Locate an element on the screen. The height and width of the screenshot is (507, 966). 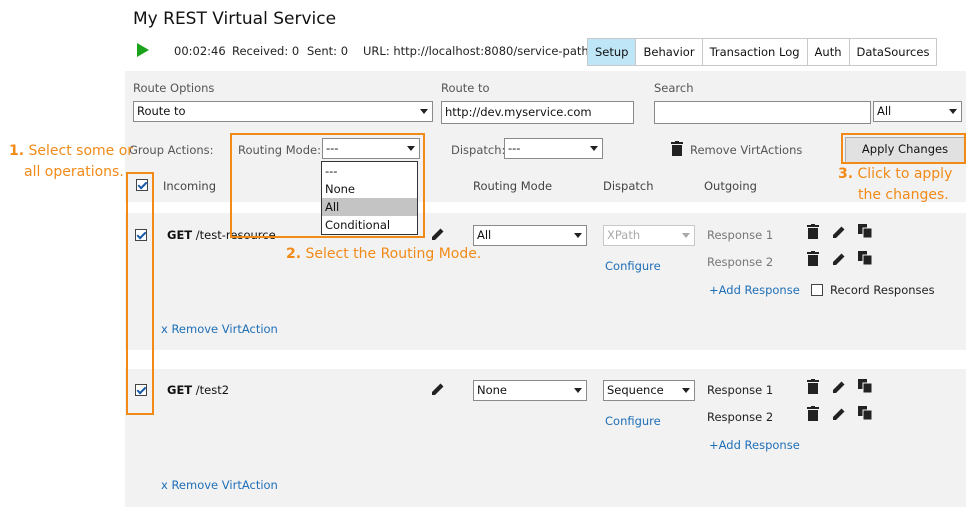
row-routing-mode-value: All is located at coordinates (484, 235).